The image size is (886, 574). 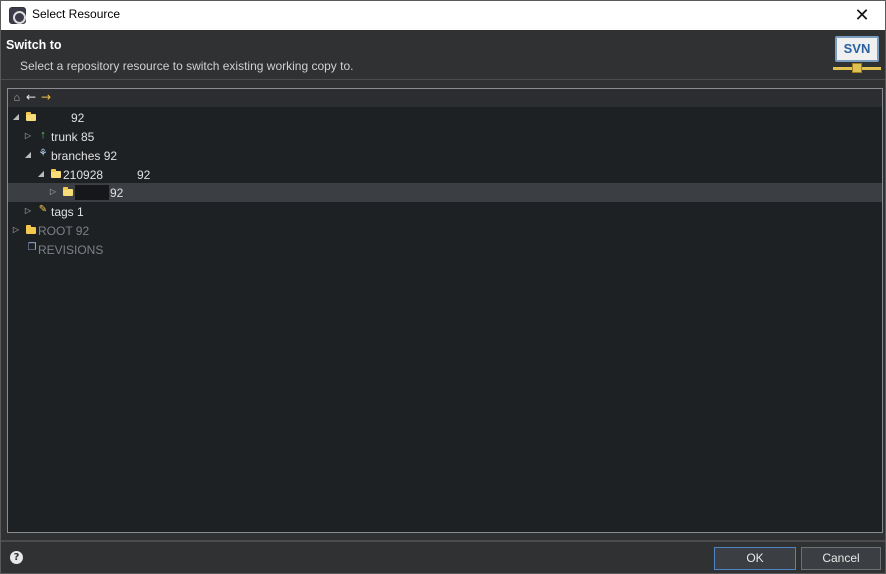 What do you see at coordinates (445, 211) in the screenshot?
I see `tree-item-tags: ▷ ✎ tags 1` at bounding box center [445, 211].